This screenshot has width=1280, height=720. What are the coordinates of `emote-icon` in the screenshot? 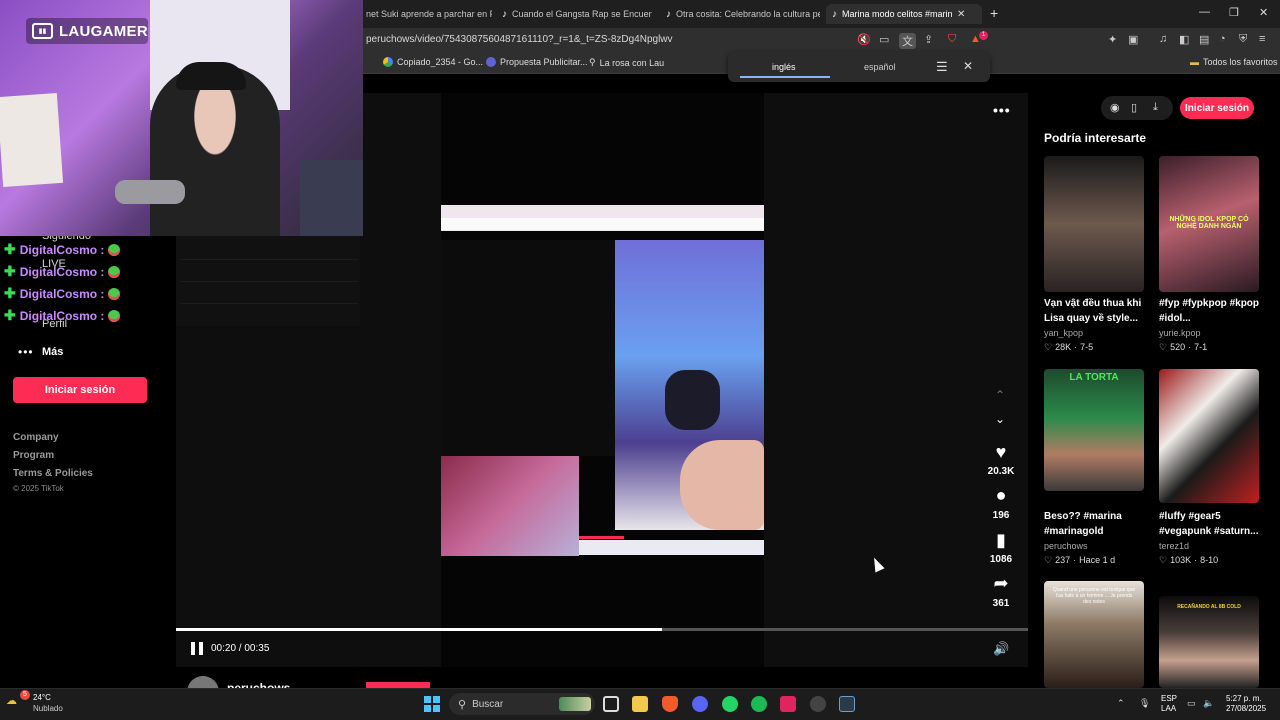 It's located at (114, 315).